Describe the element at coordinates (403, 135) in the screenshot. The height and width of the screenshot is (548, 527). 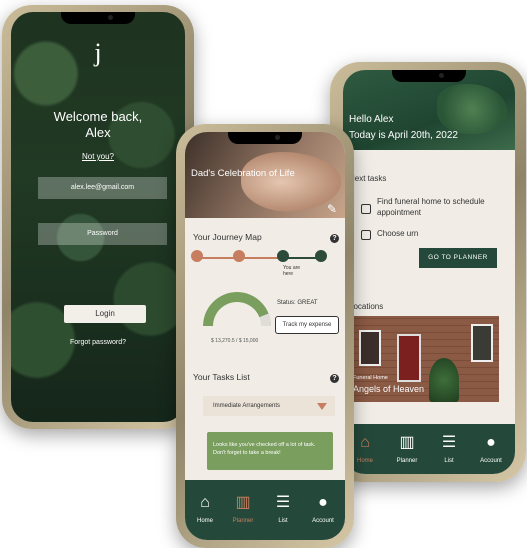
I see `date-text: Today is April 20th, 2022` at that location.